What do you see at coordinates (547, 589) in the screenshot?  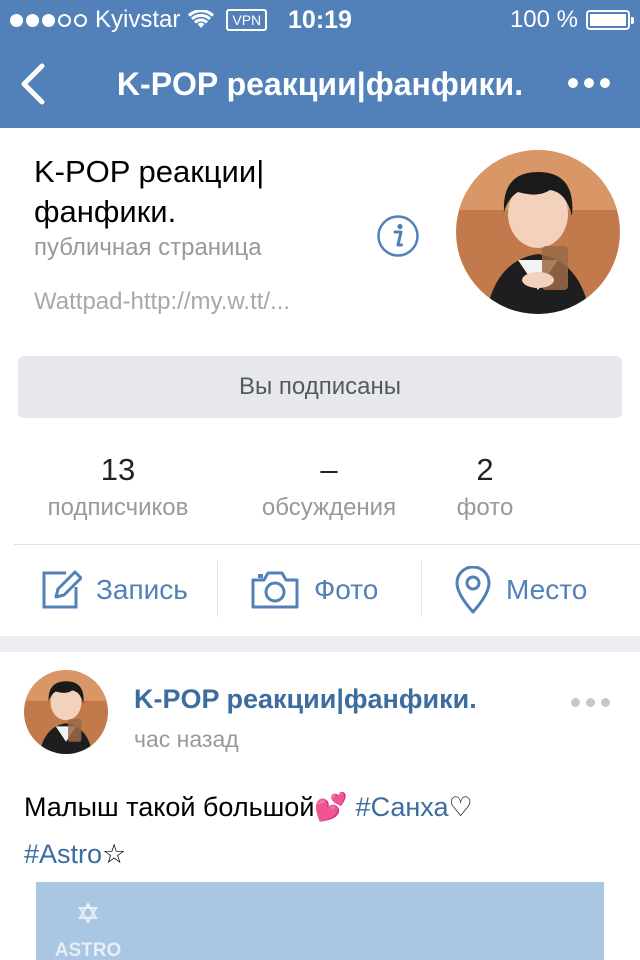 I see `action-label: Место` at bounding box center [547, 589].